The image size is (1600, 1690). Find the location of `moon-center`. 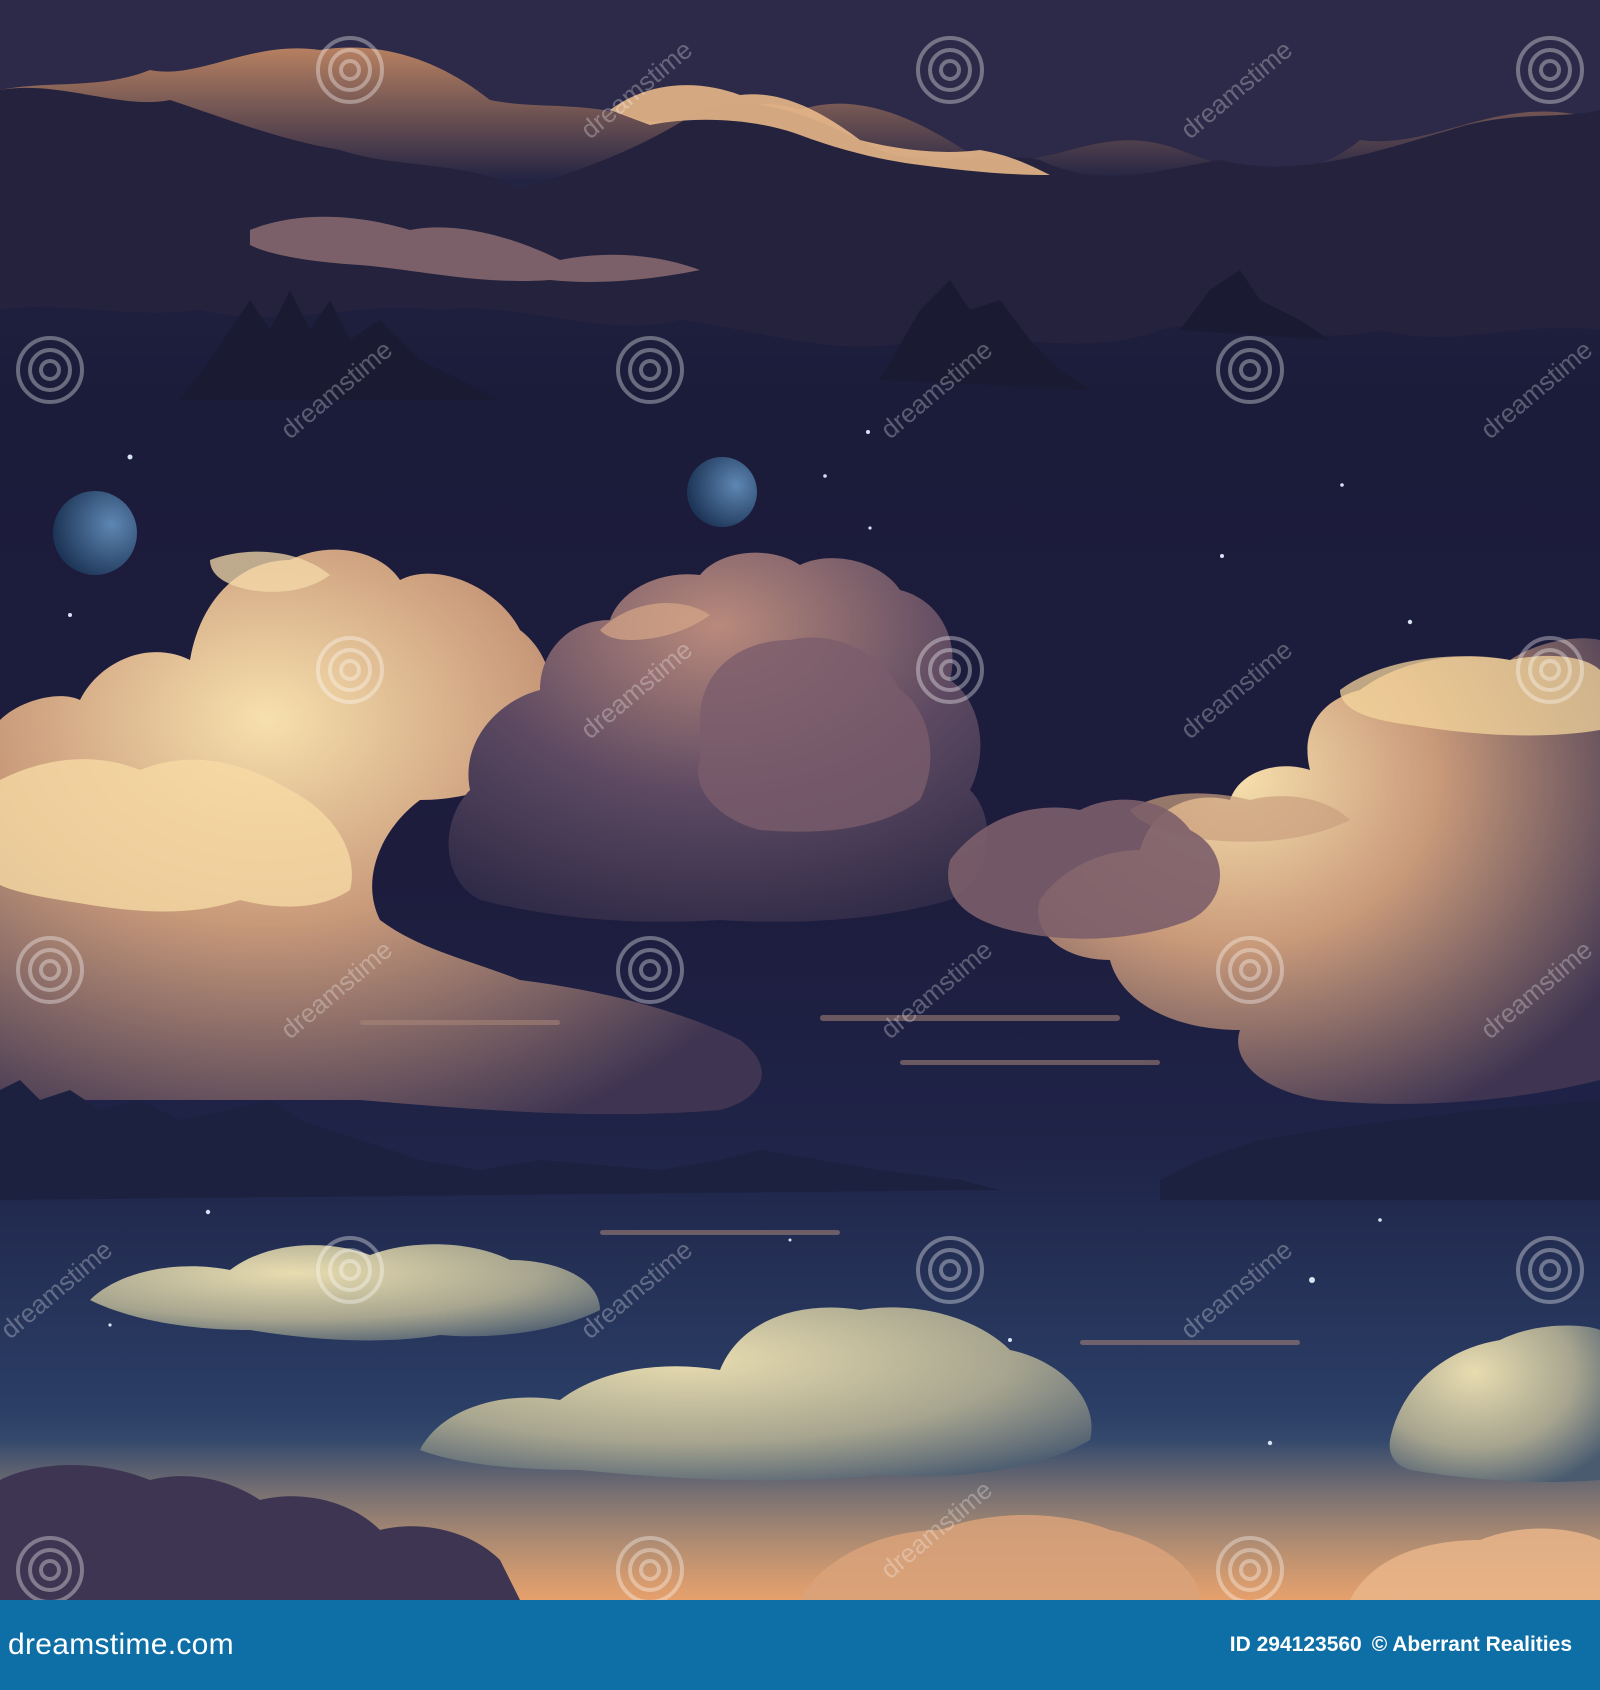

moon-center is located at coordinates (722, 492).